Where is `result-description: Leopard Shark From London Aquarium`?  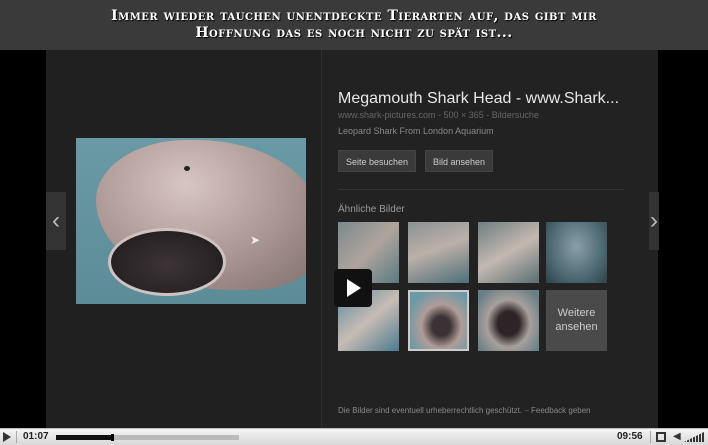 result-description: Leopard Shark From London Aquarium is located at coordinates (416, 131).